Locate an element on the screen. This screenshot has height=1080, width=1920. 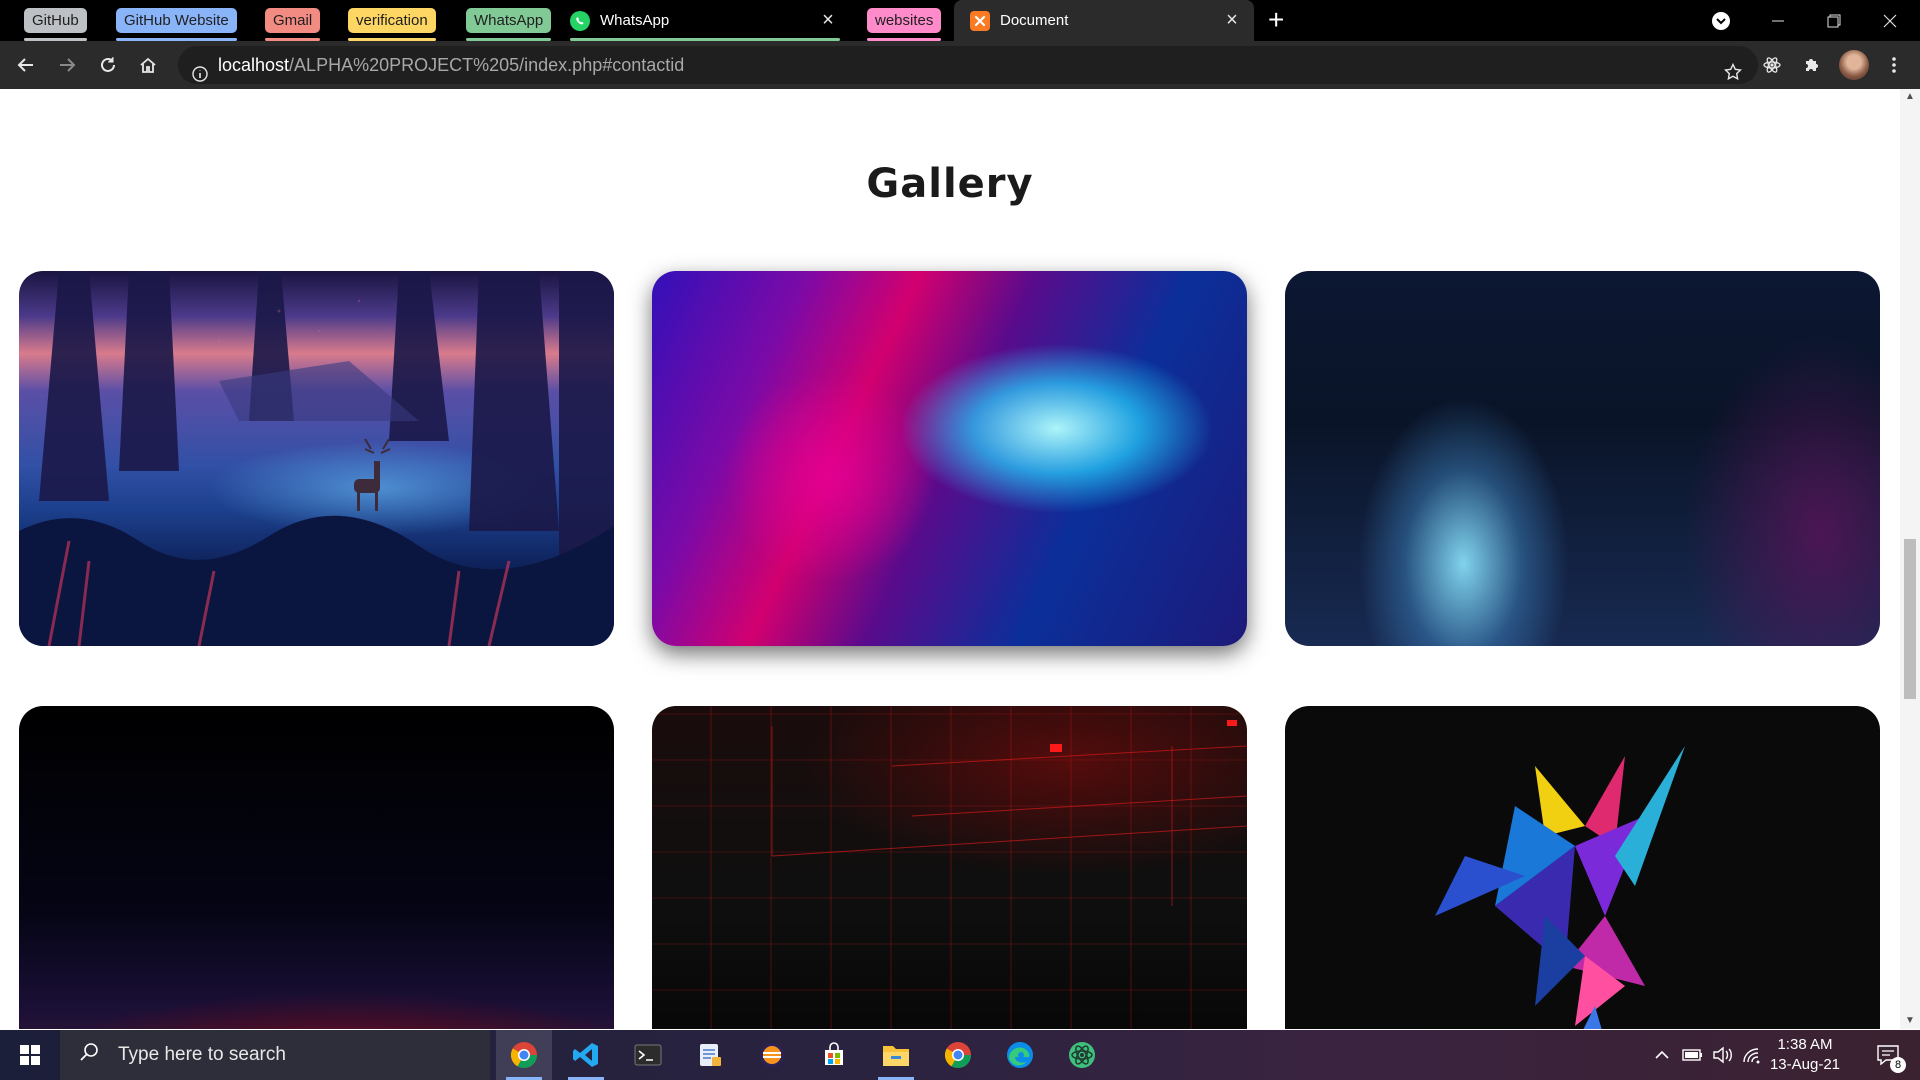
taskbar-eclipse-icon is located at coordinates (772, 1055).